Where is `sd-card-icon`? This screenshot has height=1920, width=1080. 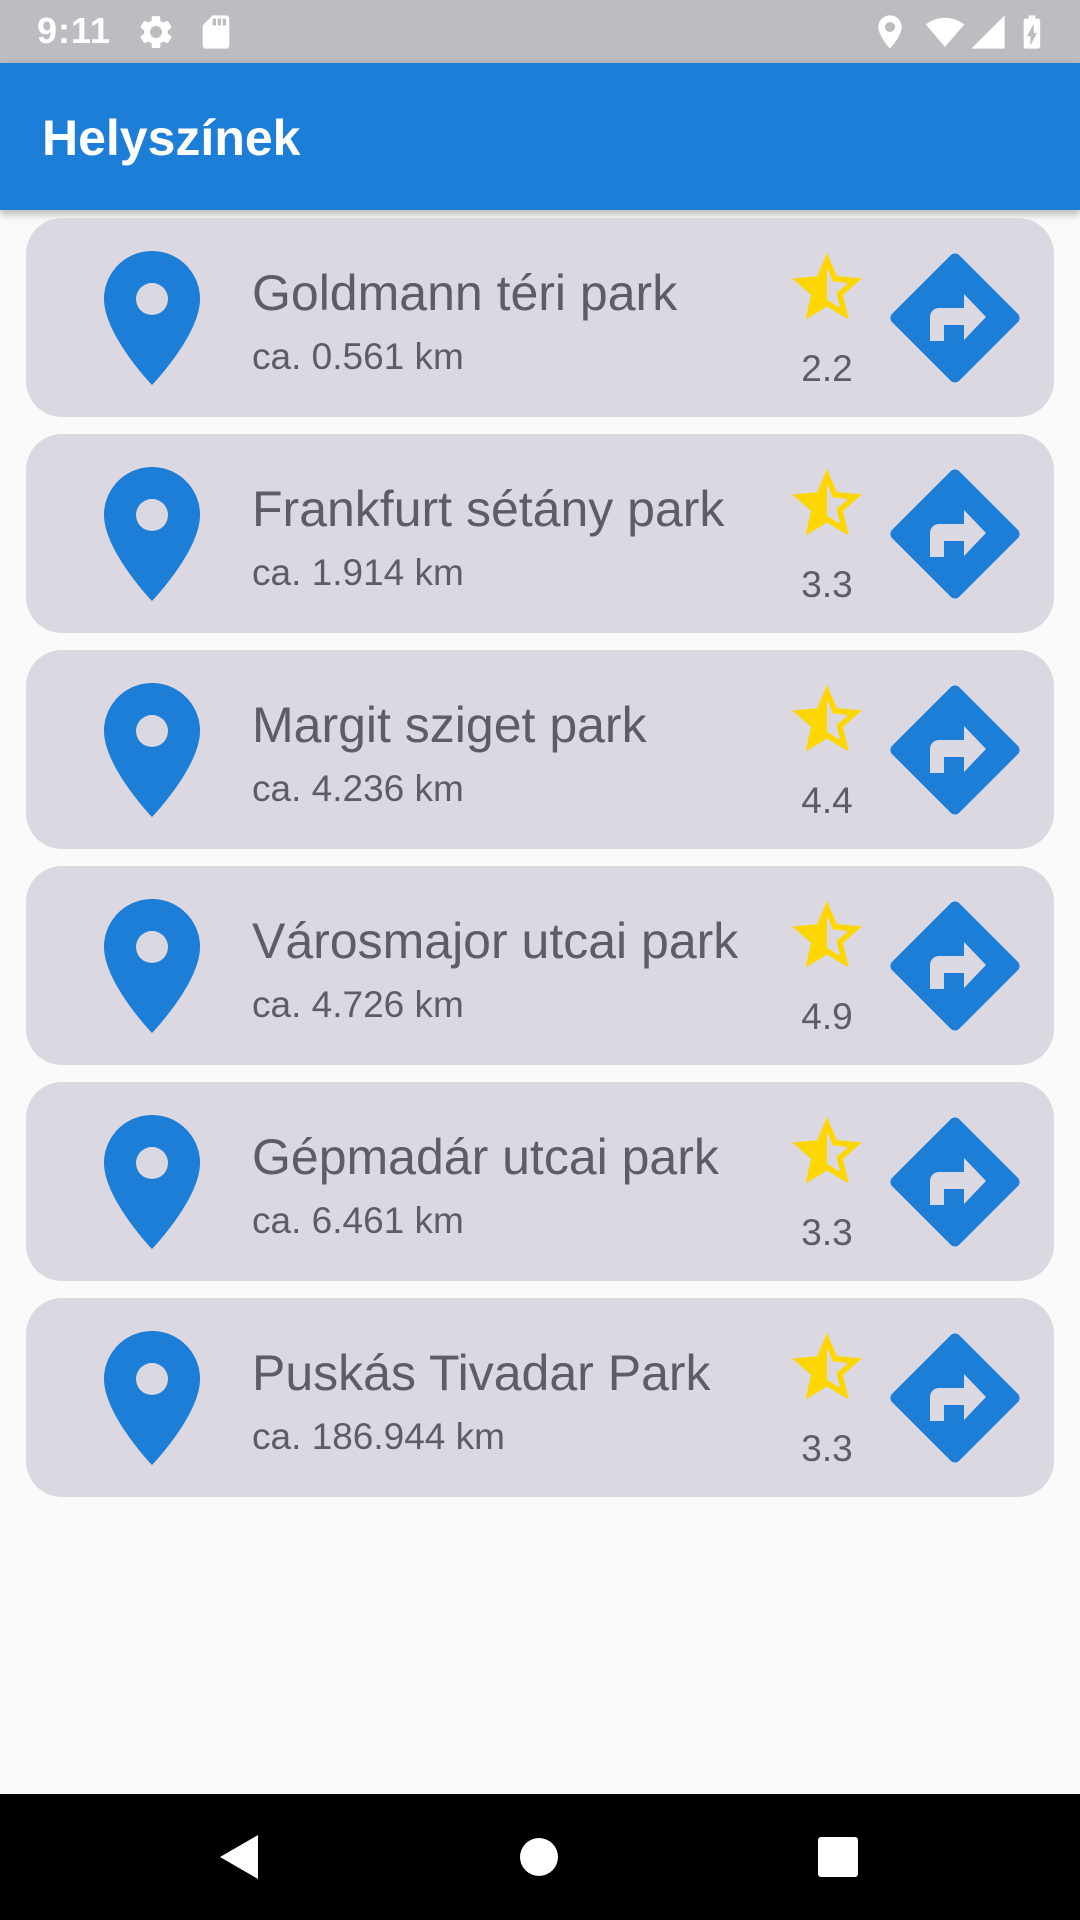 sd-card-icon is located at coordinates (216, 32).